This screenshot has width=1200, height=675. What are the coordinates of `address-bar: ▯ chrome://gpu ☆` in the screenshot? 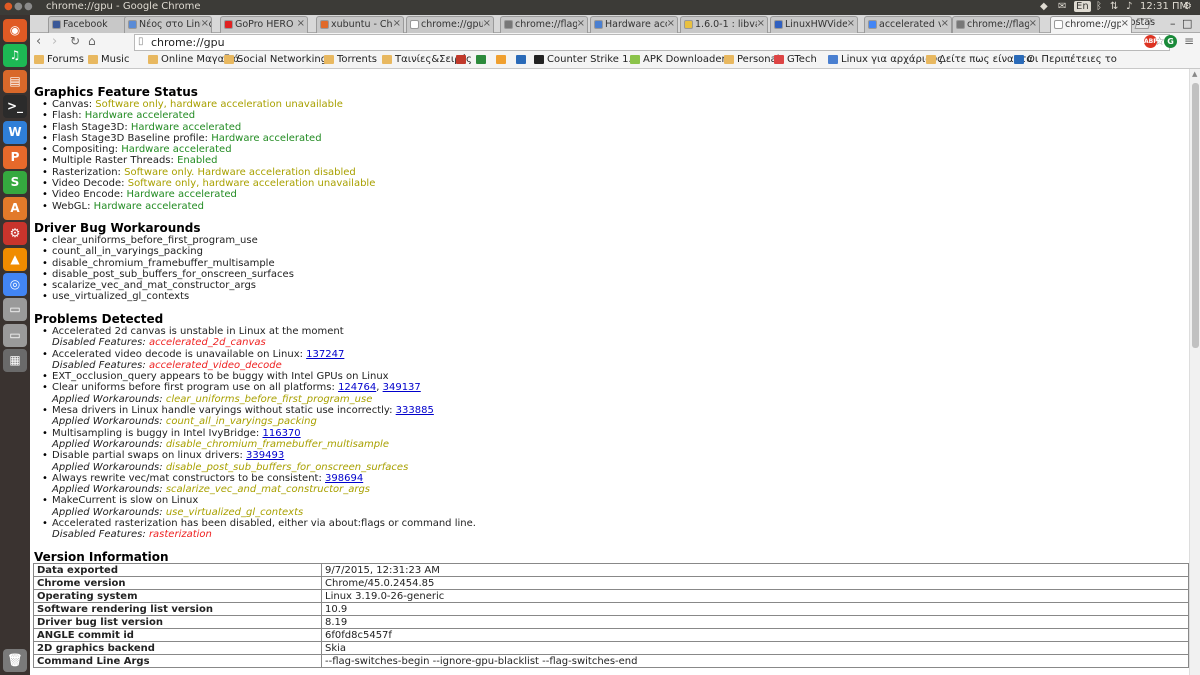 It's located at (652, 42).